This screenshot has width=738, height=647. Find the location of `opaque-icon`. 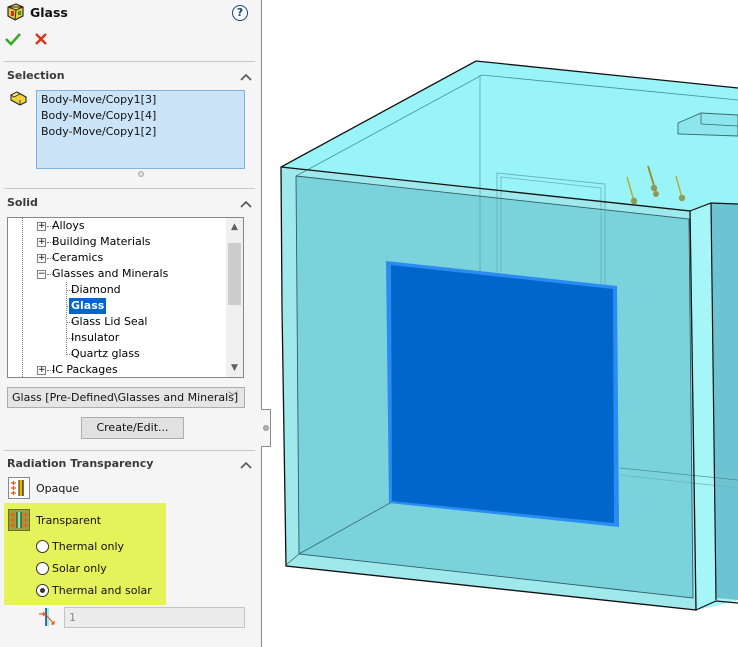

opaque-icon is located at coordinates (17, 488).